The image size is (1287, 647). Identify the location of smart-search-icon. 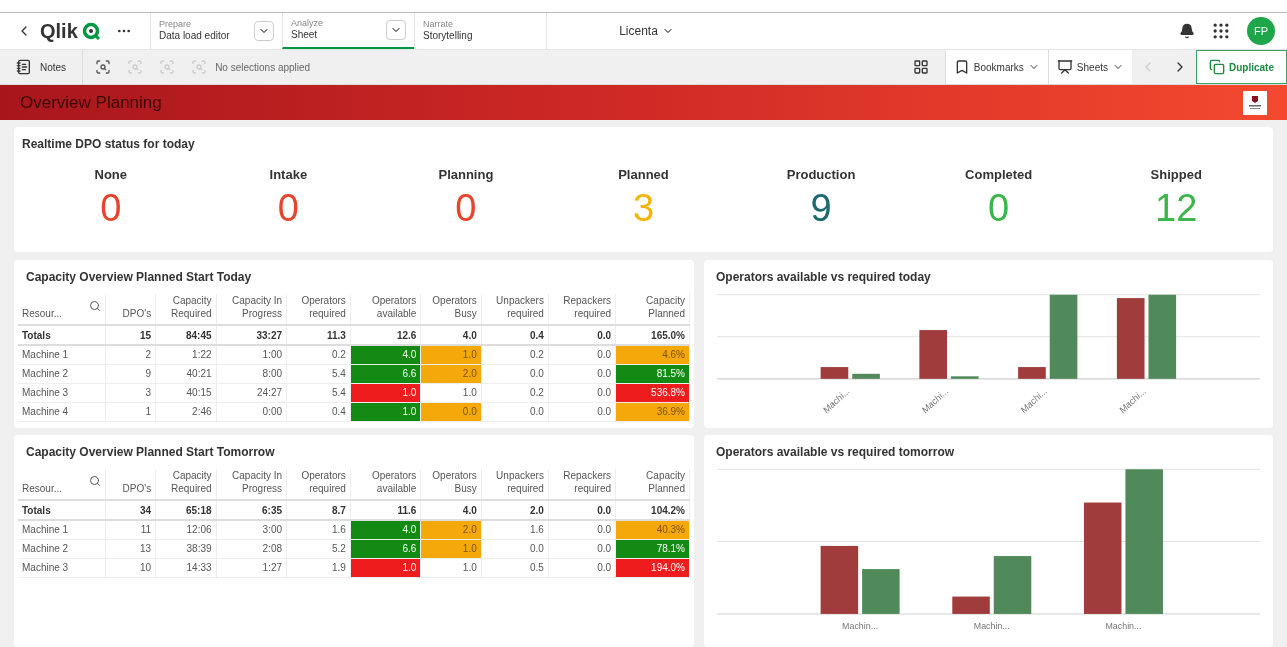
(103, 67).